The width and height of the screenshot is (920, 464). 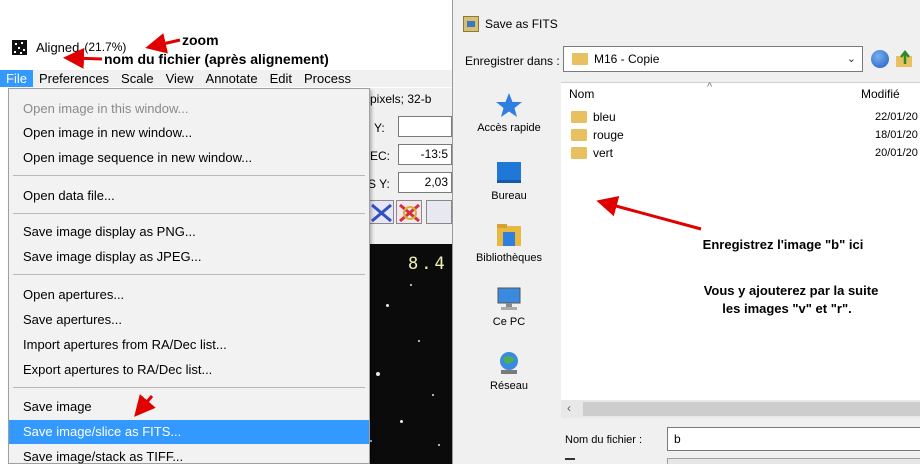 I want to click on place-label: Accès rapide, so click(x=509, y=128).